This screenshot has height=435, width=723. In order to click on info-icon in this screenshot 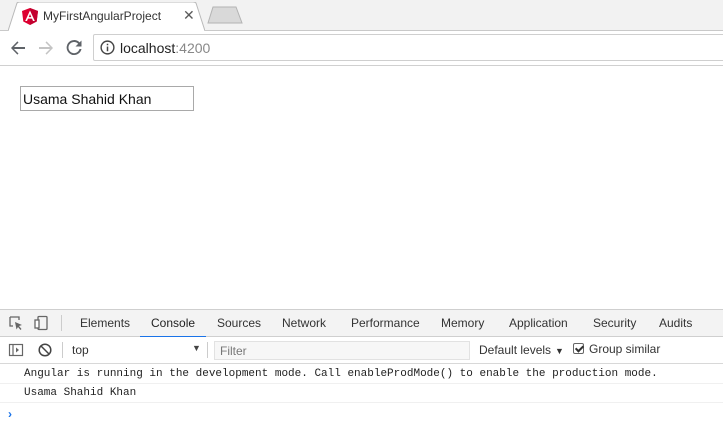, I will do `click(107, 47)`.